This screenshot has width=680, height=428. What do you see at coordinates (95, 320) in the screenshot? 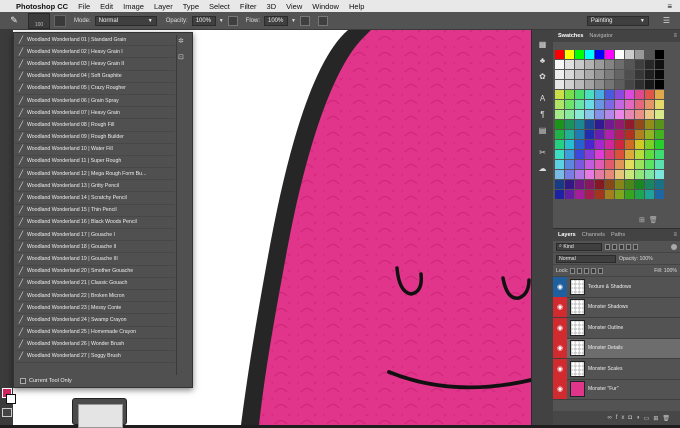
I see `brush-preset-item: ╱ Woodland Wonderland 24 | Swamp Crayon` at bounding box center [95, 320].